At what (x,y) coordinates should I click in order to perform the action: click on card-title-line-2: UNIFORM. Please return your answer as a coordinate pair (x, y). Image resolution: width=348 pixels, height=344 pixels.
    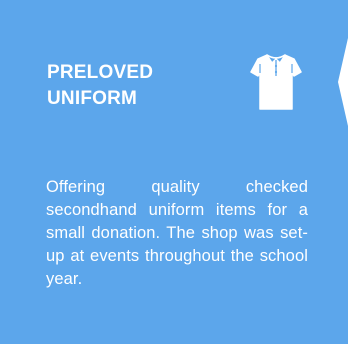
    Looking at the image, I should click on (92, 98).